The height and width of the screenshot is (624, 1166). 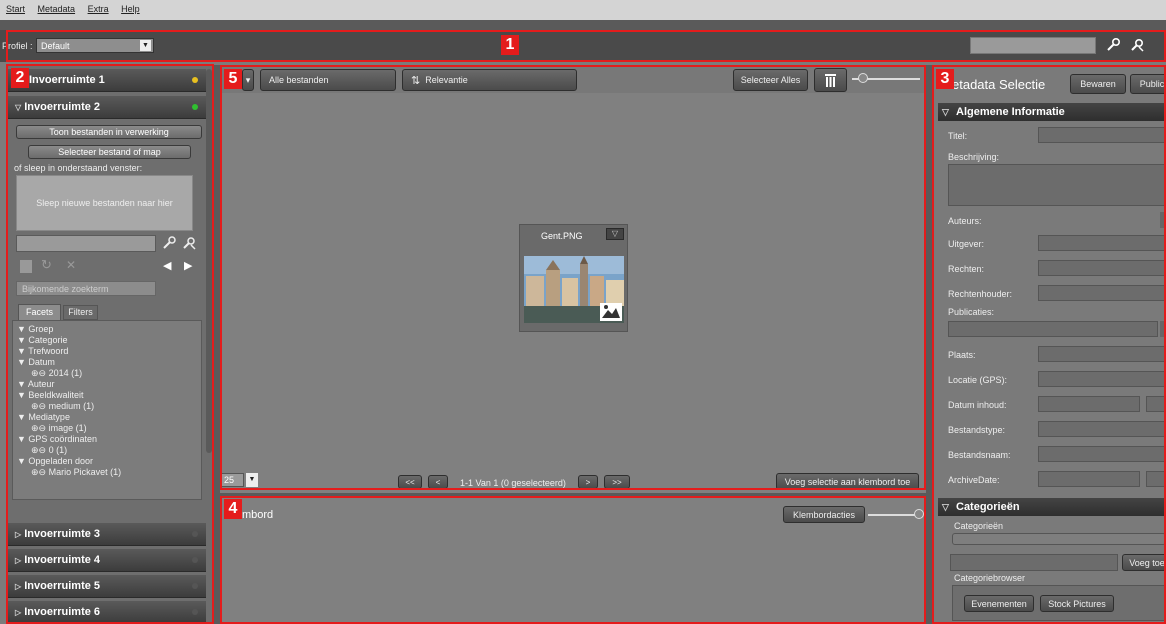 I want to click on menu-metadata: Metadata, so click(x=56, y=7).